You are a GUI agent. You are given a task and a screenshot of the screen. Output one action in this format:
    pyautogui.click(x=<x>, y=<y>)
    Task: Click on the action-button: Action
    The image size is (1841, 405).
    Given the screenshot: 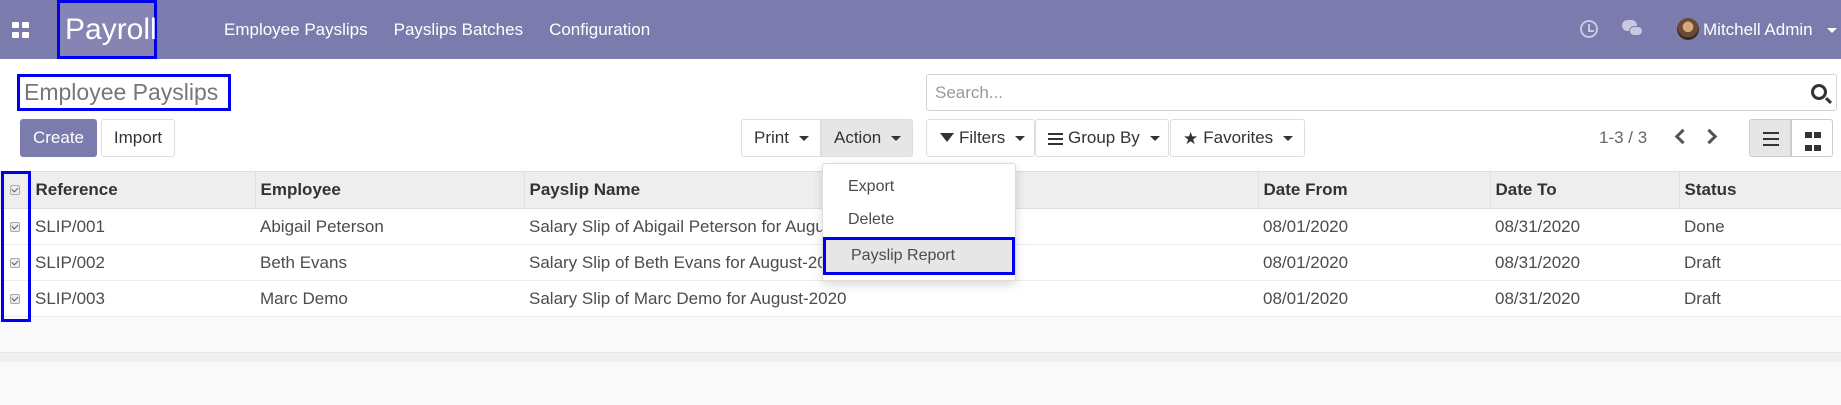 What is the action you would take?
    pyautogui.click(x=867, y=138)
    